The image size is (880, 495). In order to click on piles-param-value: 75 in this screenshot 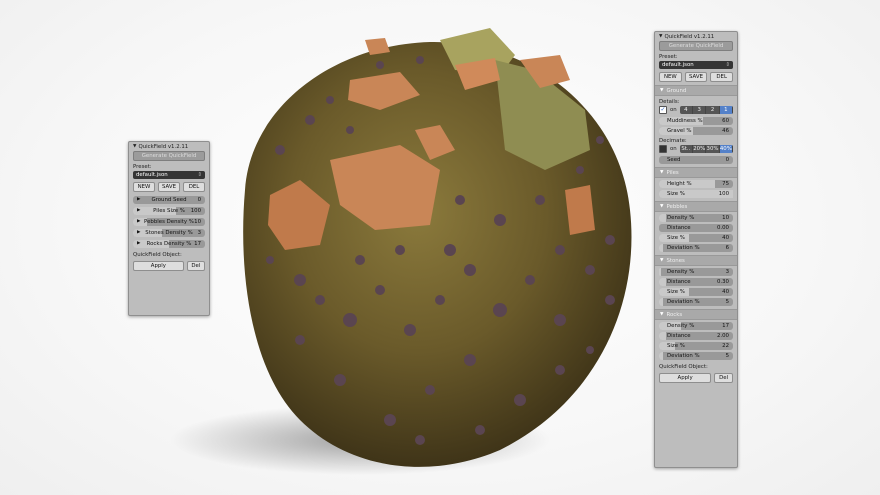, I will do `click(725, 184)`.